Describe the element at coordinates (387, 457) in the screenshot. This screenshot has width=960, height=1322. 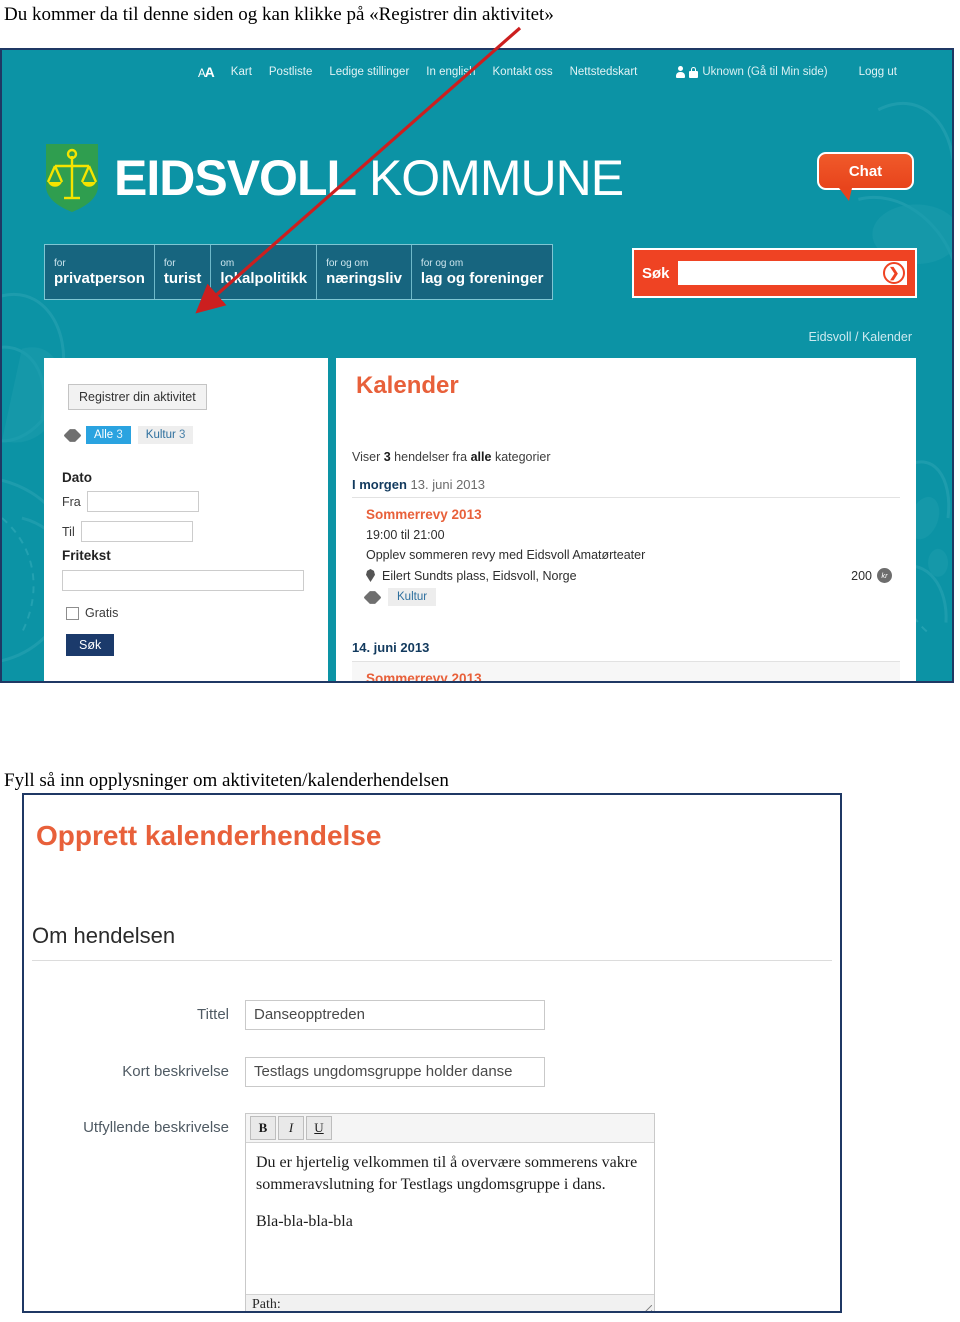
I see `results-count: 3` at that location.